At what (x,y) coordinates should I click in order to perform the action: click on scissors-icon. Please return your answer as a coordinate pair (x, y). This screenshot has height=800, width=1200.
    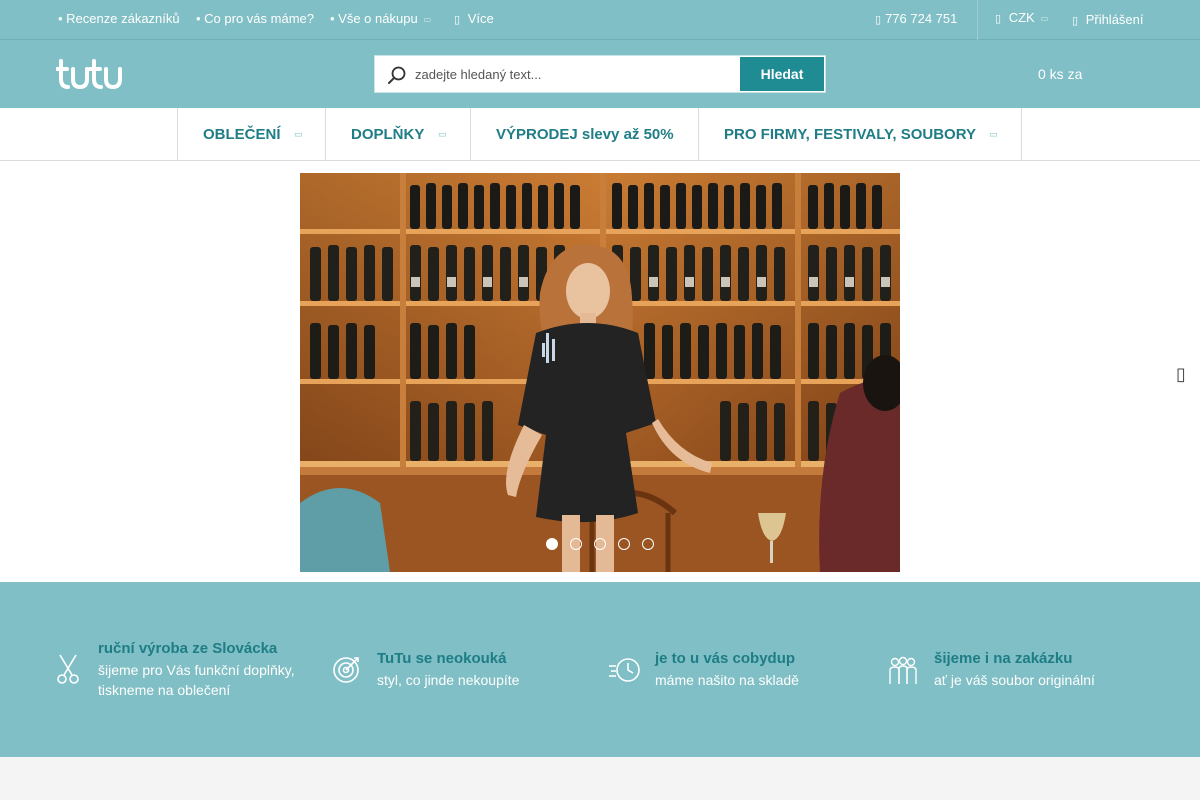
    Looking at the image, I should click on (68, 669).